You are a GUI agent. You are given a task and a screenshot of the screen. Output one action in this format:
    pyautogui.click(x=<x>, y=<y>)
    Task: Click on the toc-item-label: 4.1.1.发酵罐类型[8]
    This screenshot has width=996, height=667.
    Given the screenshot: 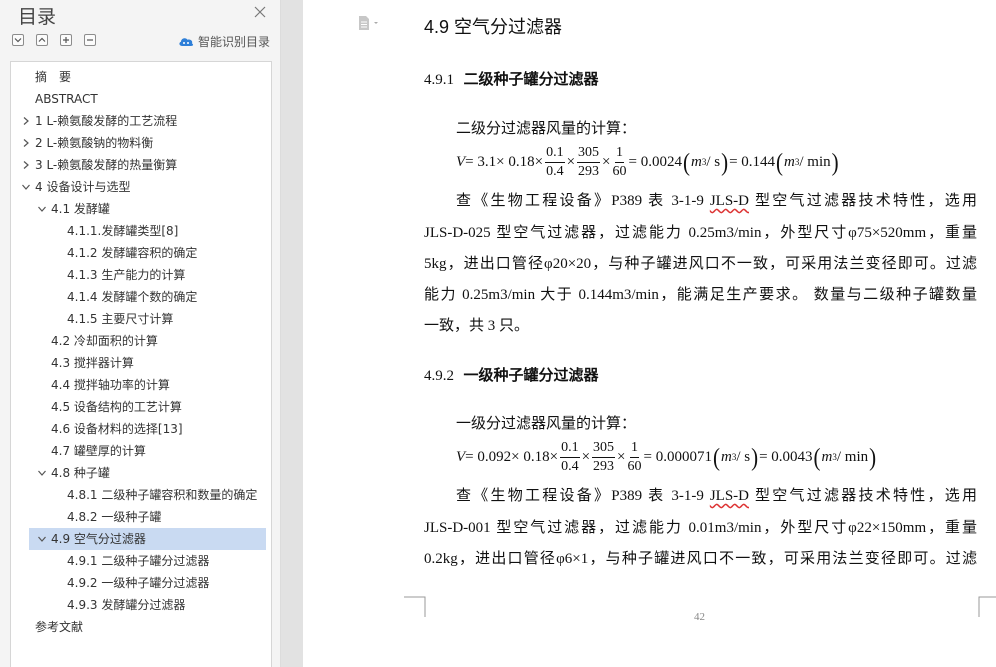 What is the action you would take?
    pyautogui.click(x=123, y=231)
    